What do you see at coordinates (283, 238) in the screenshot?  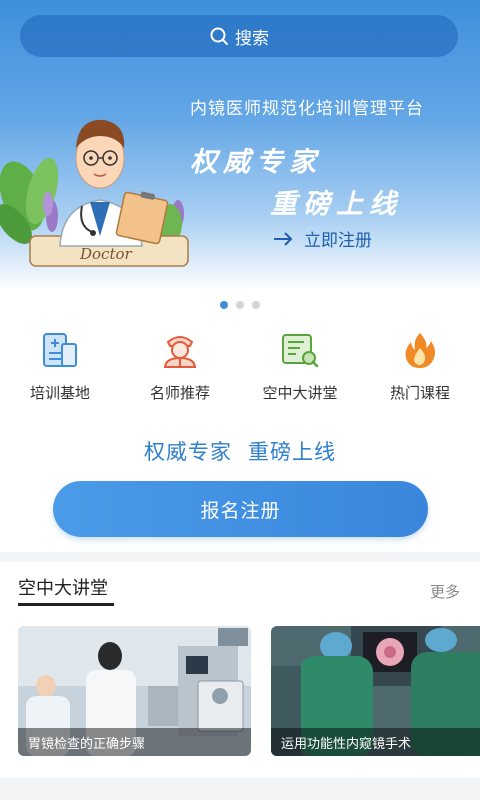 I see `arrow-right-icon` at bounding box center [283, 238].